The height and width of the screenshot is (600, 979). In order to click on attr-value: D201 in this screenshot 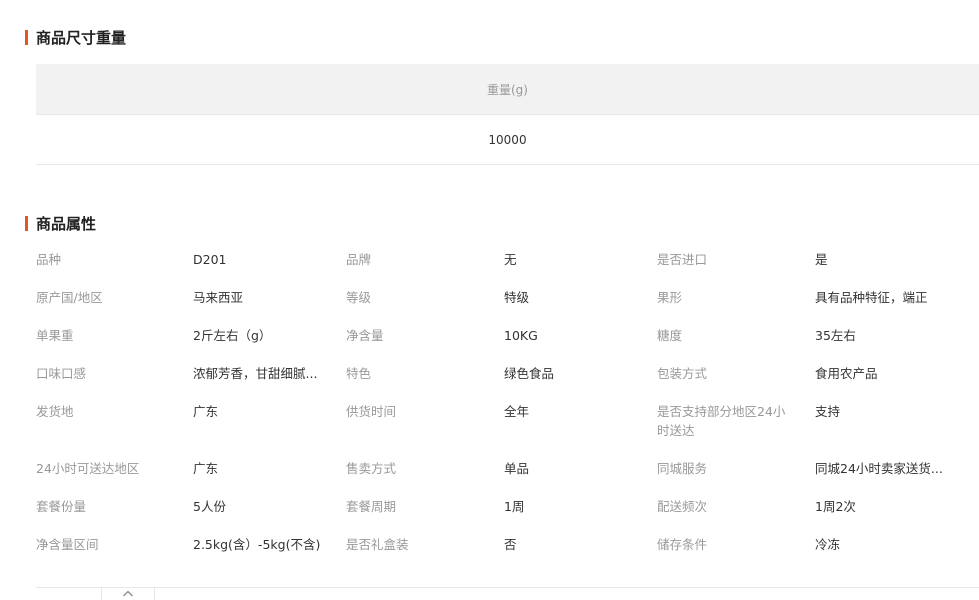, I will do `click(210, 259)`.